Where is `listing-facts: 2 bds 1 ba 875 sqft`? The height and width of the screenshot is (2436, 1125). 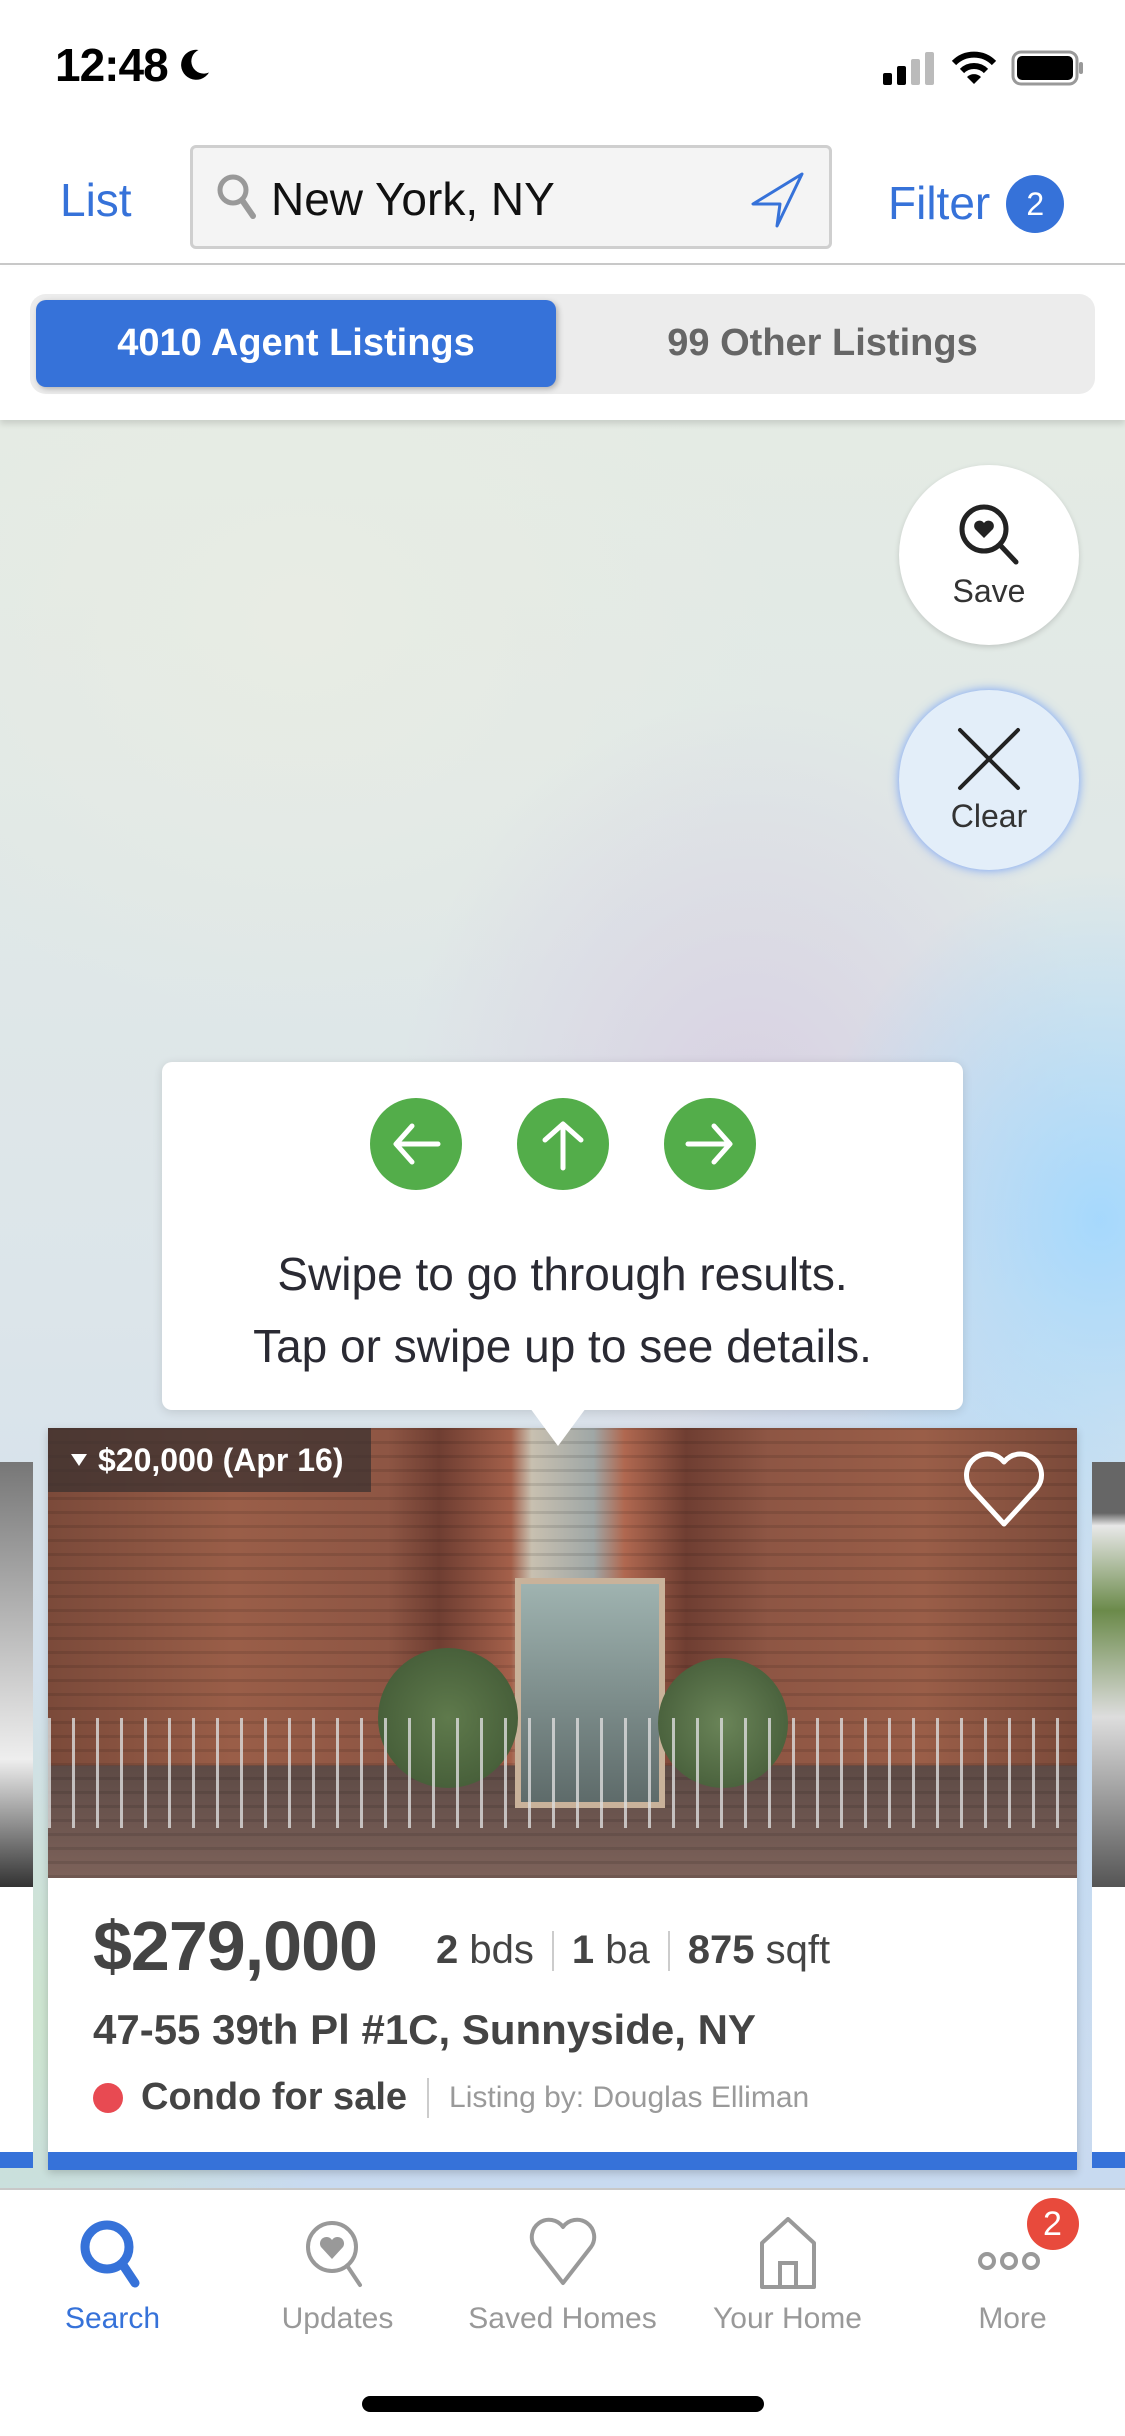 listing-facts: 2 bds 1 ba 875 sqft is located at coordinates (633, 1950).